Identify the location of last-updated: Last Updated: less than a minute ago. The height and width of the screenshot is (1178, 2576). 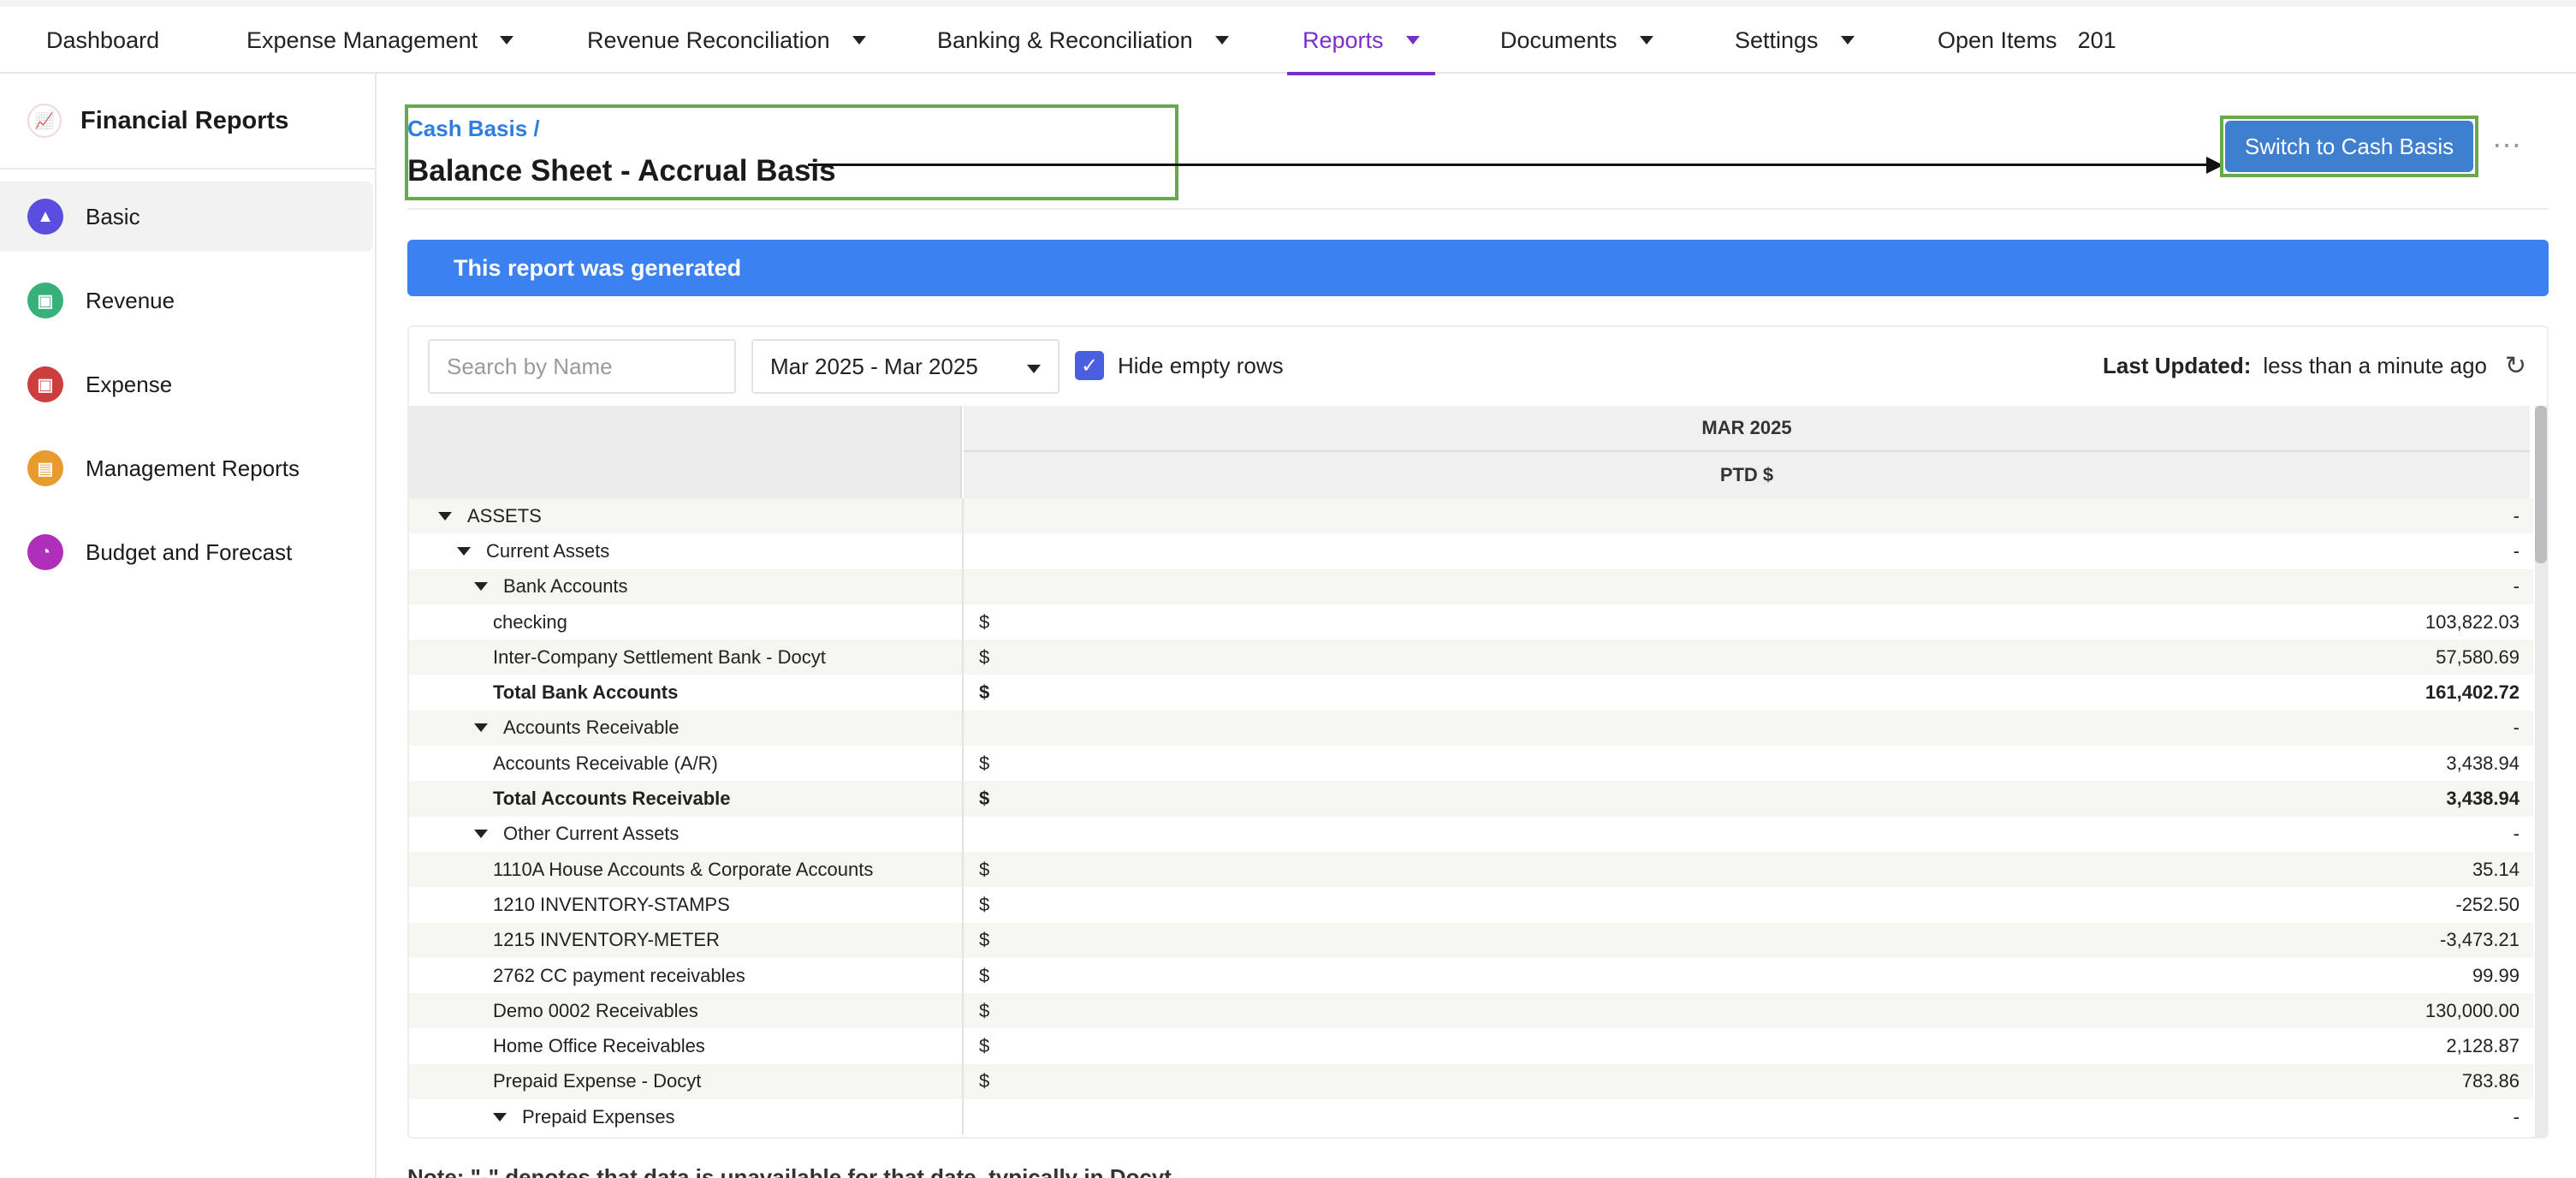
(2295, 366).